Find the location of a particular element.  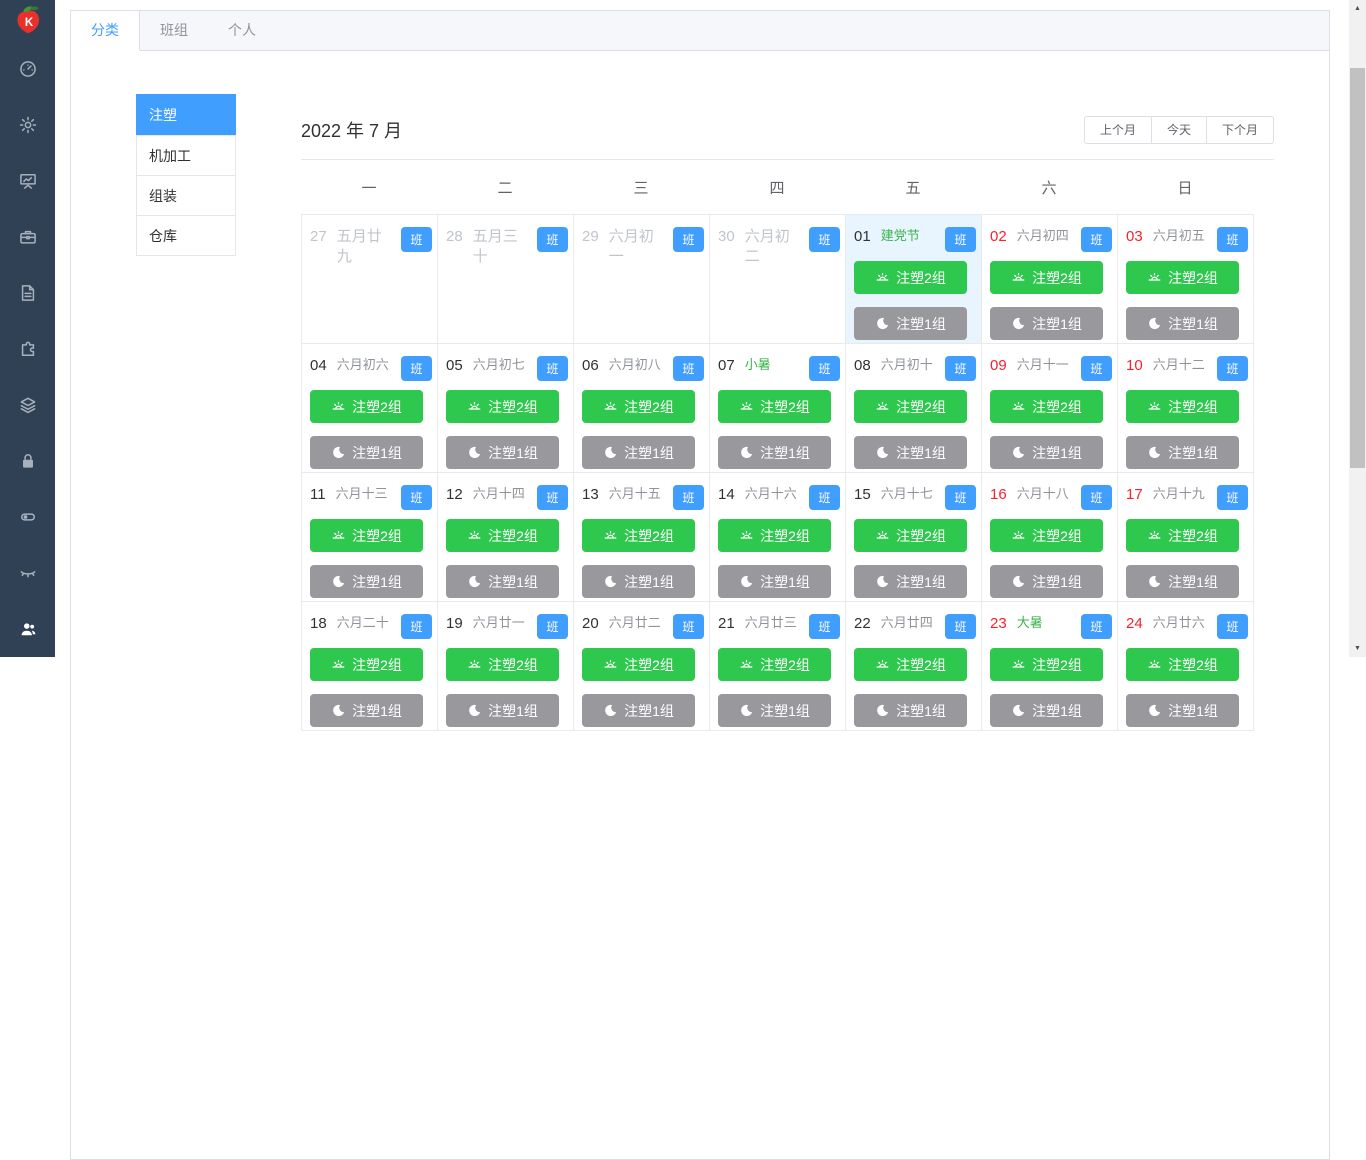

calendar-day-cell: 03 六月初五班注塑2组 注塑1组 is located at coordinates (1186, 279).